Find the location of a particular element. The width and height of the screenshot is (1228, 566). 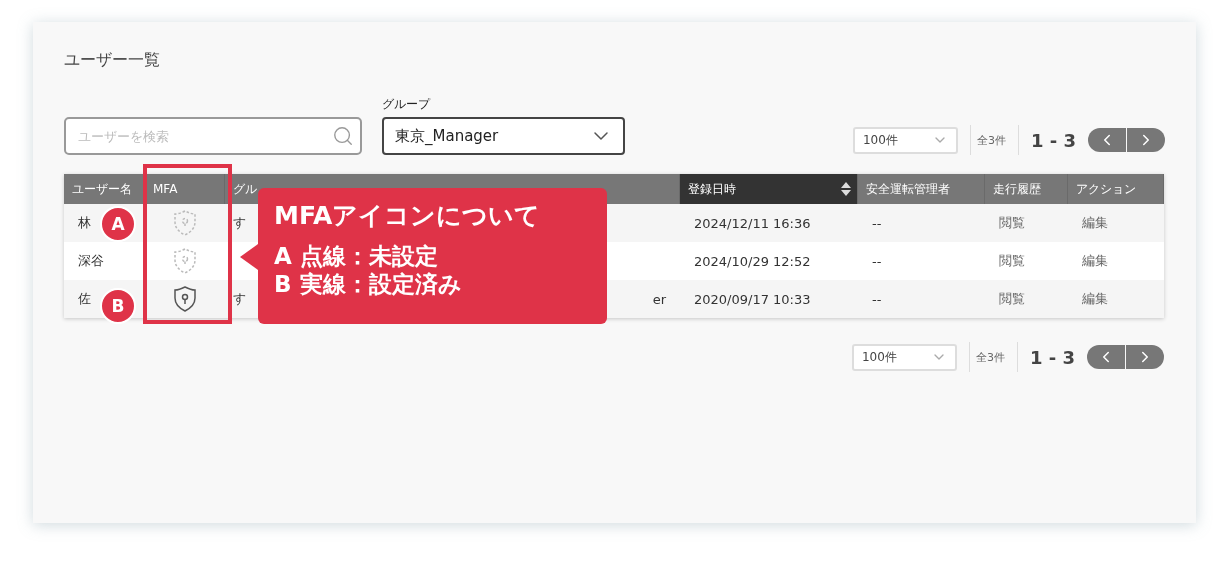

table-cell: 林 is located at coordinates (84, 223).